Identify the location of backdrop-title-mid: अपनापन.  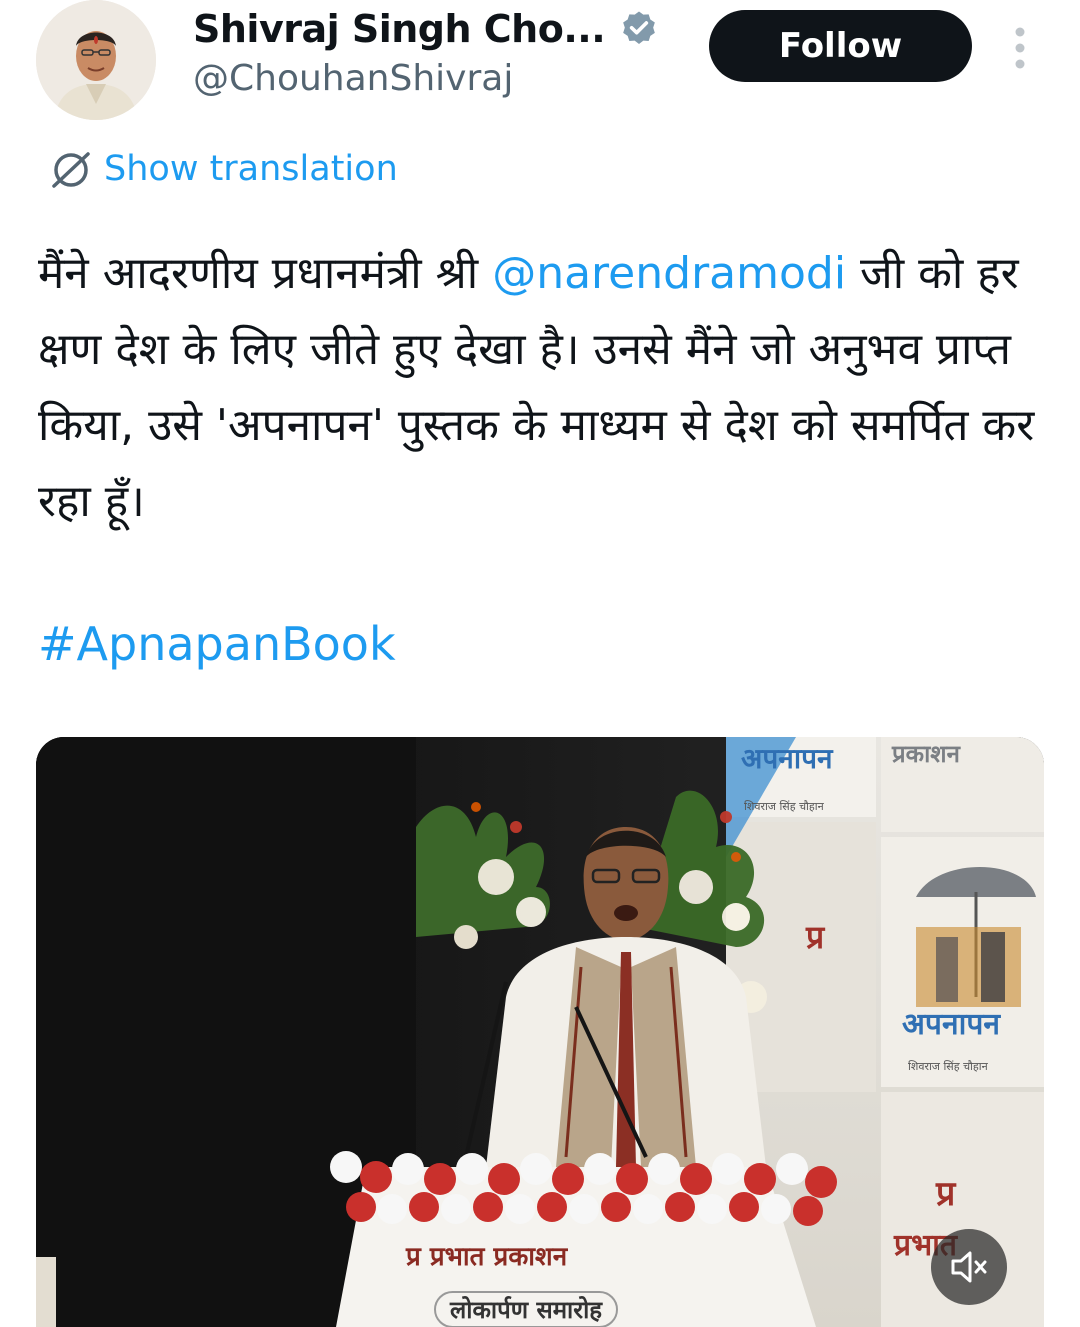
(951, 1024).